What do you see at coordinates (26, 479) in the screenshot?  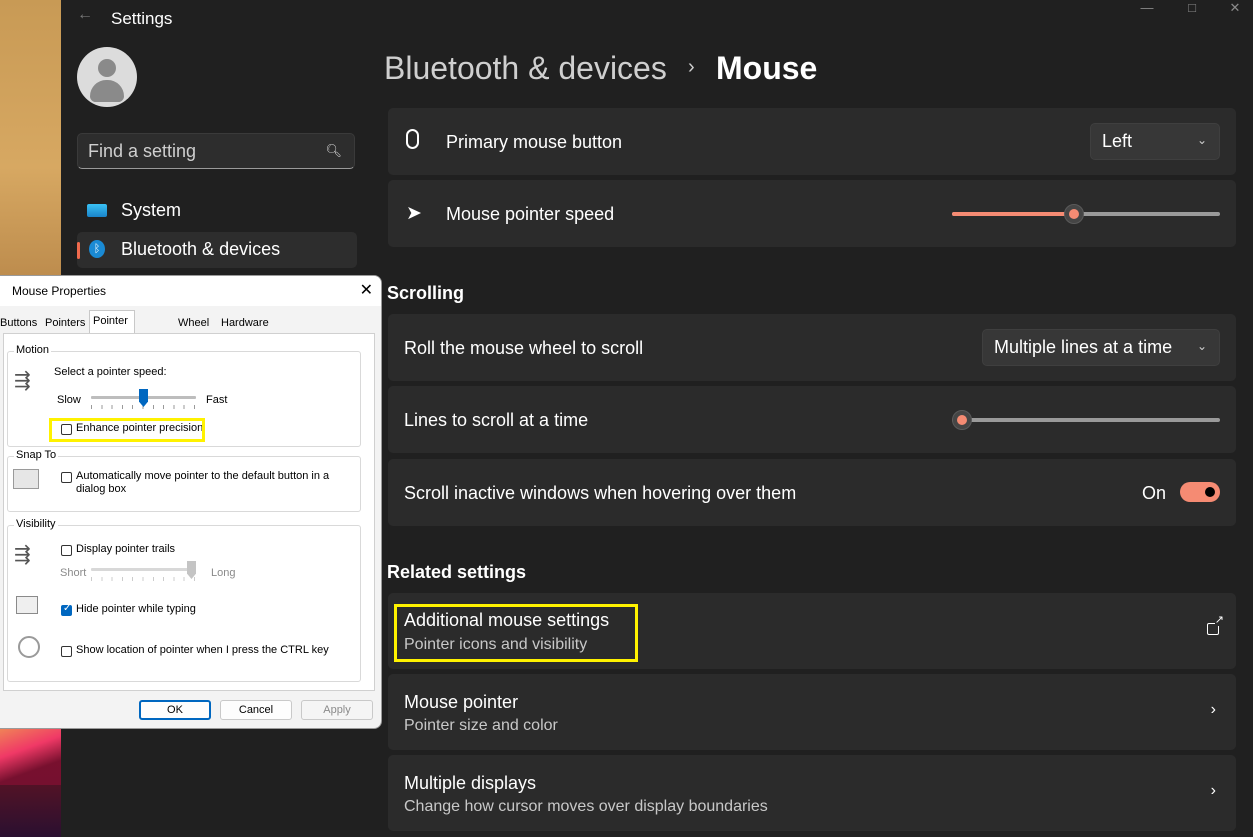 I see `snap-to-icon` at bounding box center [26, 479].